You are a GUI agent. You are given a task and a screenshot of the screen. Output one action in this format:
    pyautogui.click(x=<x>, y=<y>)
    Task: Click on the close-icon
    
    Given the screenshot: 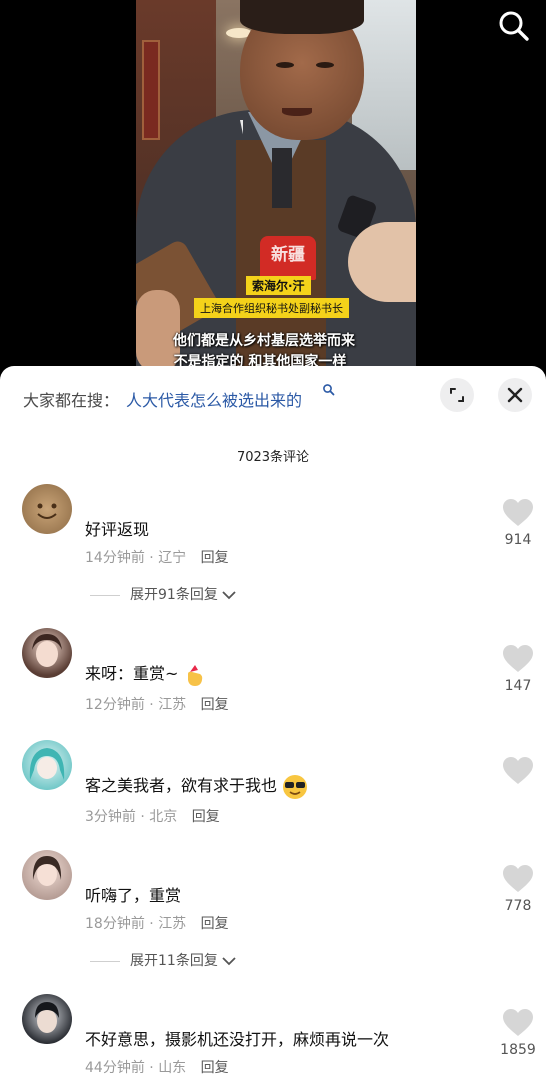 What is the action you would take?
    pyautogui.click(x=515, y=395)
    